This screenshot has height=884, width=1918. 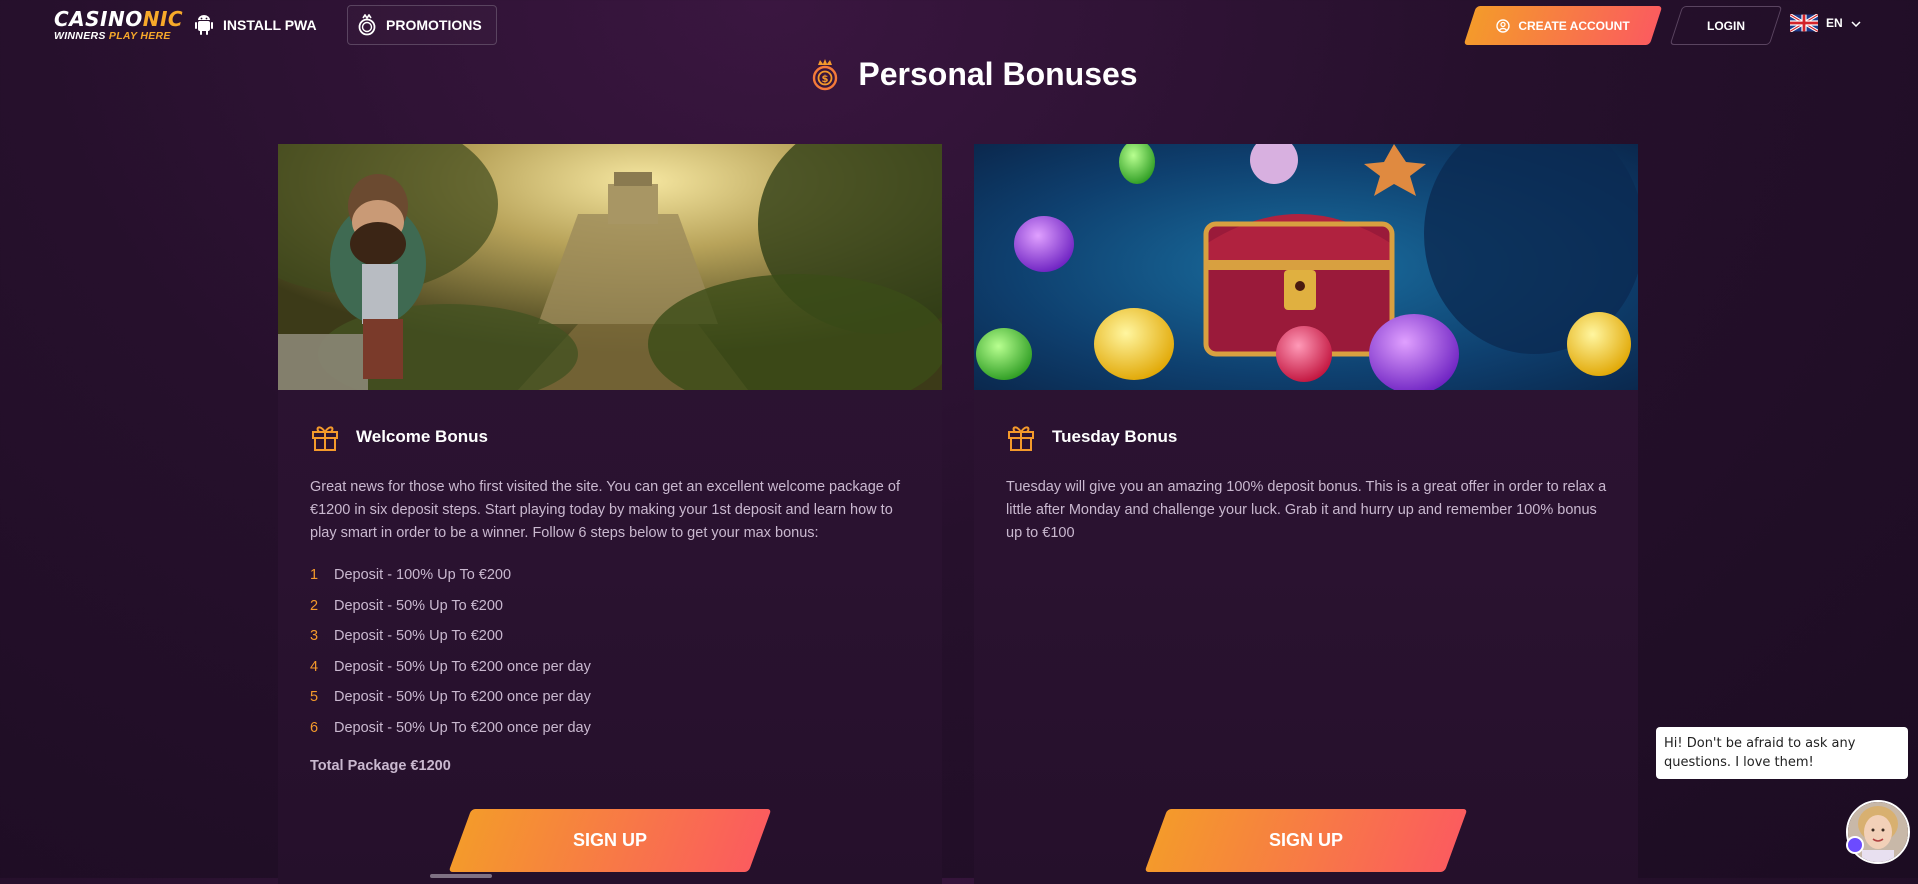 What do you see at coordinates (434, 25) in the screenshot?
I see `promotions-label: PROMOTIONS` at bounding box center [434, 25].